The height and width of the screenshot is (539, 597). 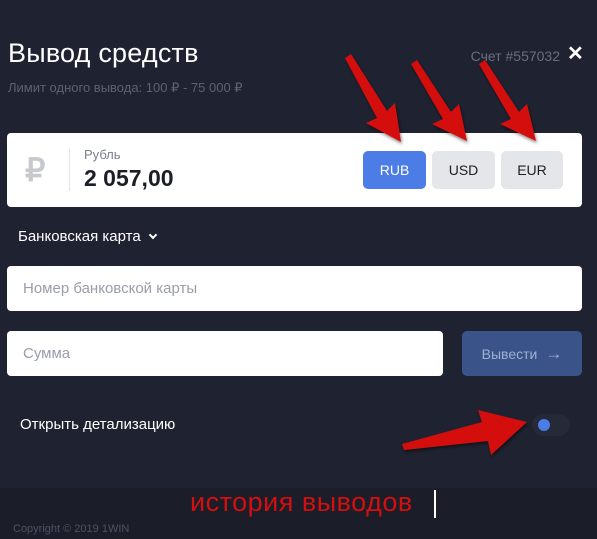 What do you see at coordinates (103, 53) in the screenshot?
I see `page-title: Вывод средств` at bounding box center [103, 53].